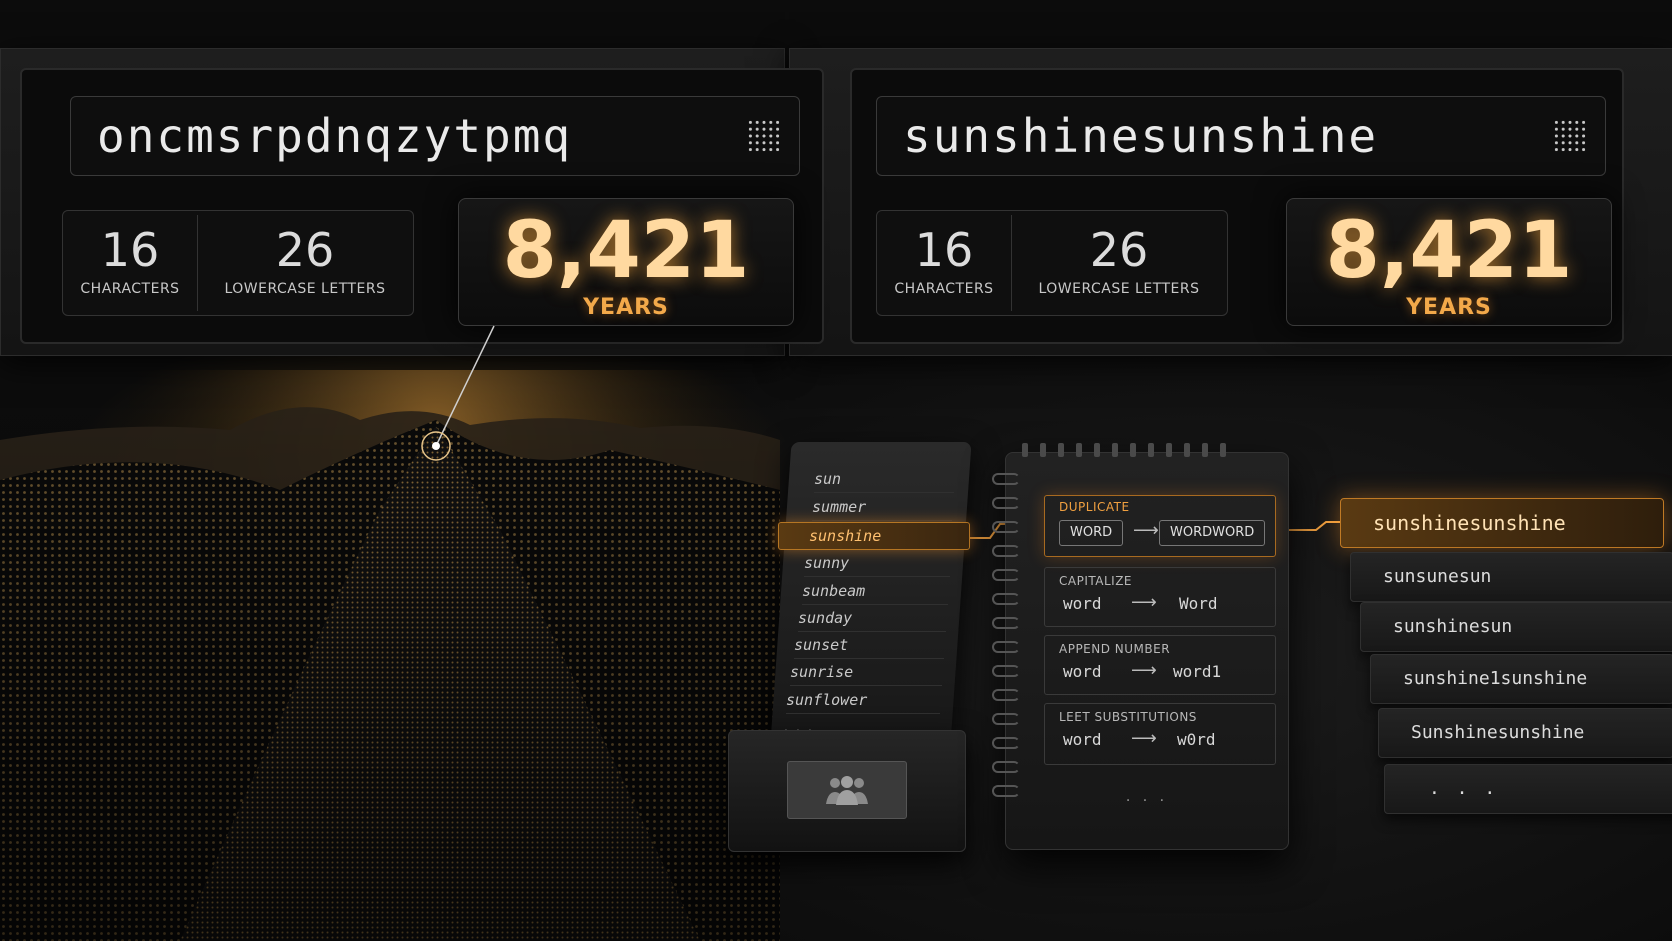  I want to click on left-years-box: 8,421 YEARS, so click(626, 262).